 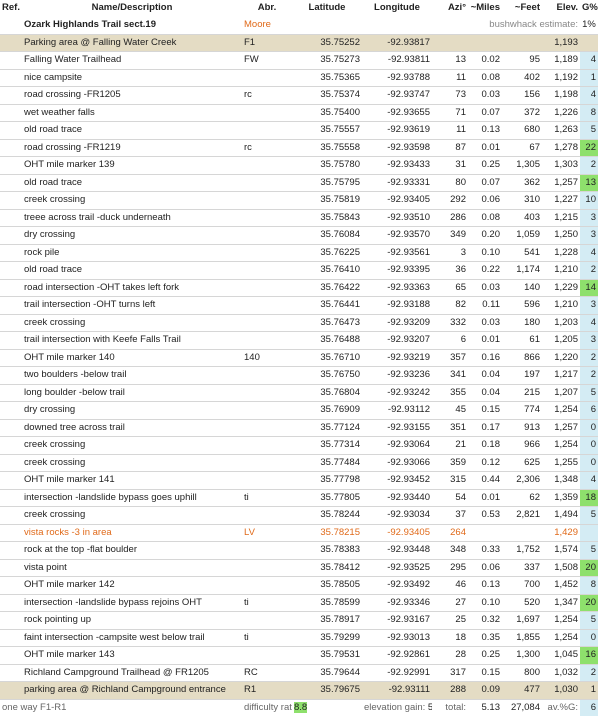 I want to click on cell-lat: 35.75819, so click(x=327, y=200).